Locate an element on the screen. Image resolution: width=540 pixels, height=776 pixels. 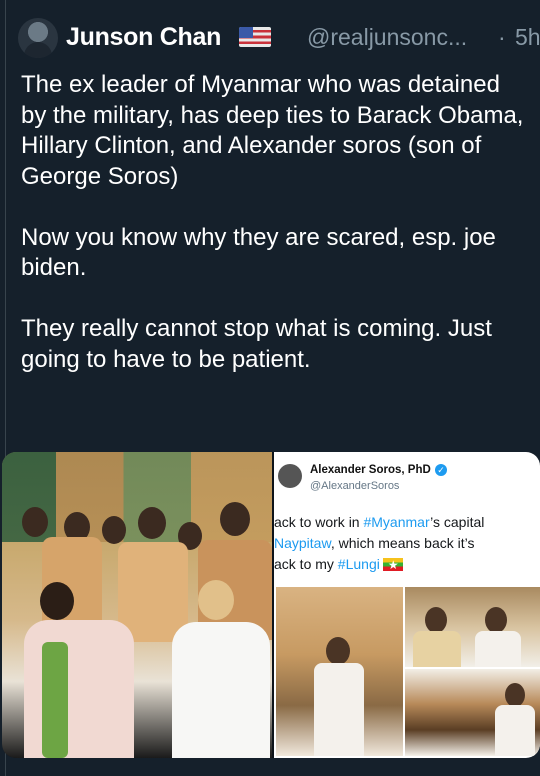
embedded-text-fragment: ack to work in is located at coordinates (319, 522).